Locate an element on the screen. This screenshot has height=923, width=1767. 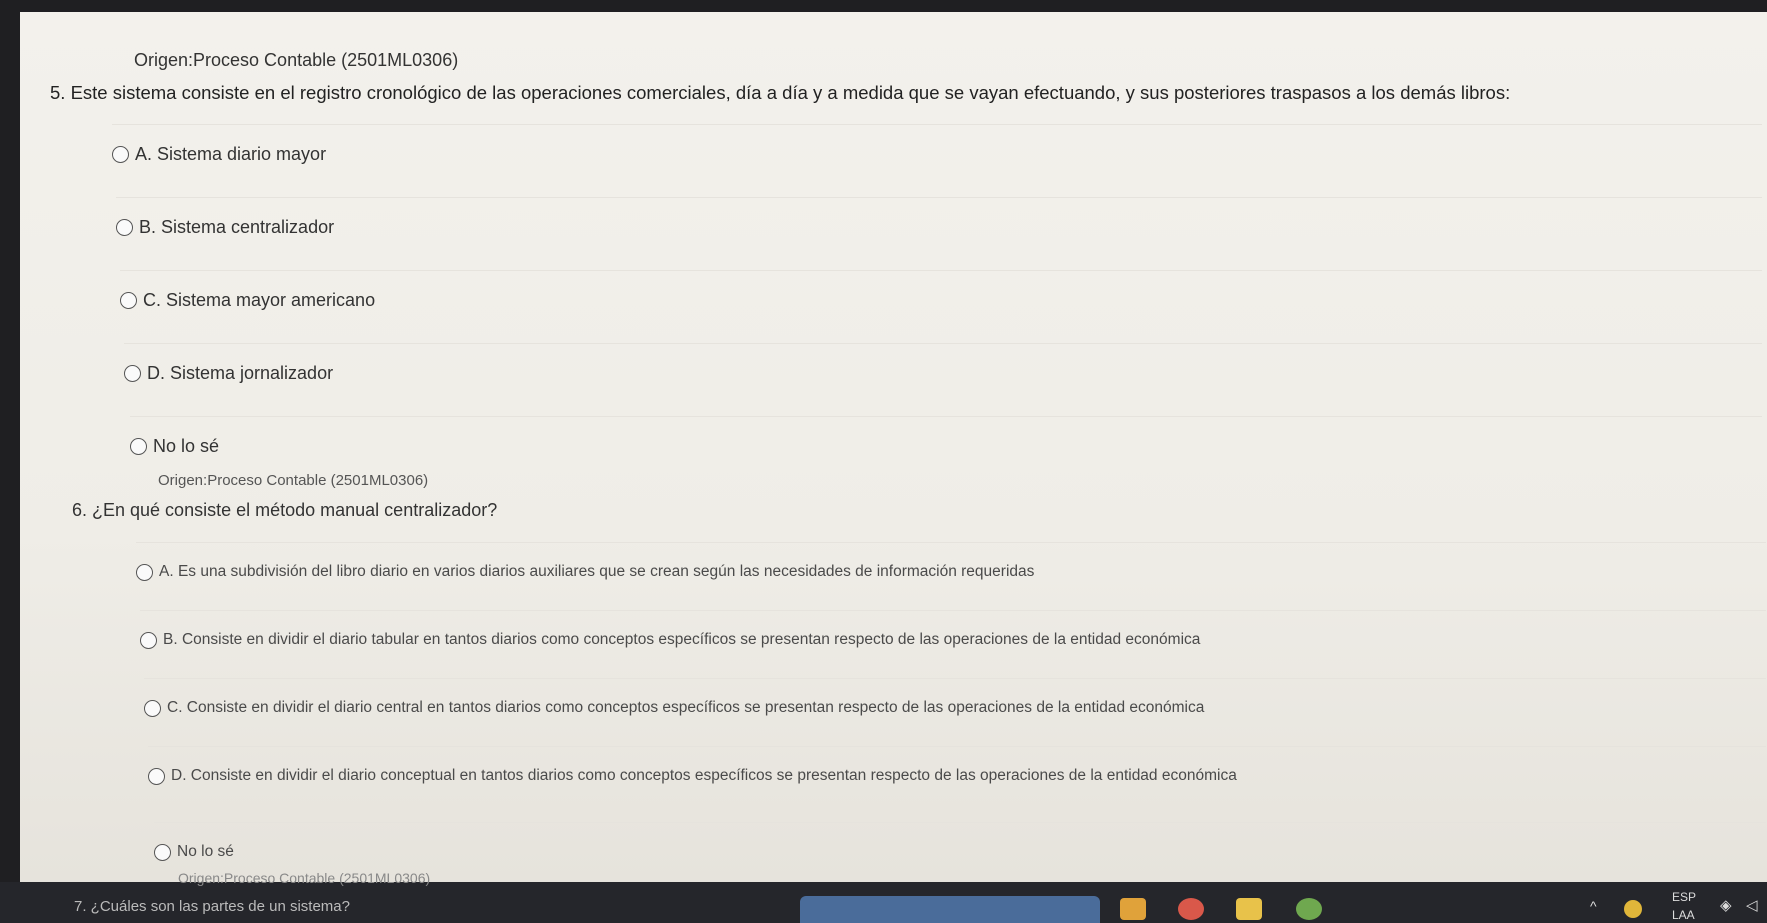
q5-option-a-label: A. Sistema diario mayor is located at coordinates (231, 153).